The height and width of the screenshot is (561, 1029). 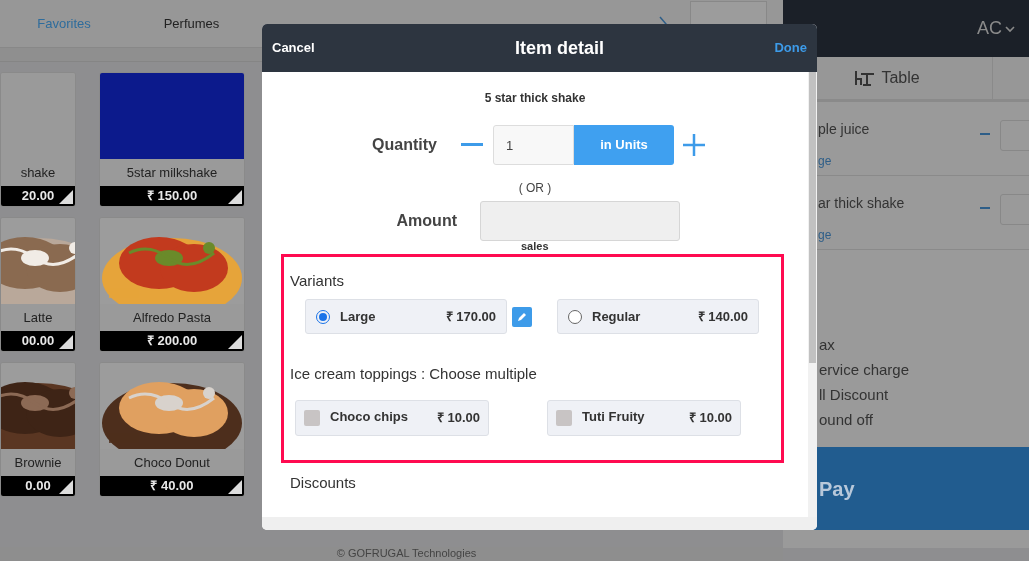 I want to click on pencil-icon, so click(x=522, y=316).